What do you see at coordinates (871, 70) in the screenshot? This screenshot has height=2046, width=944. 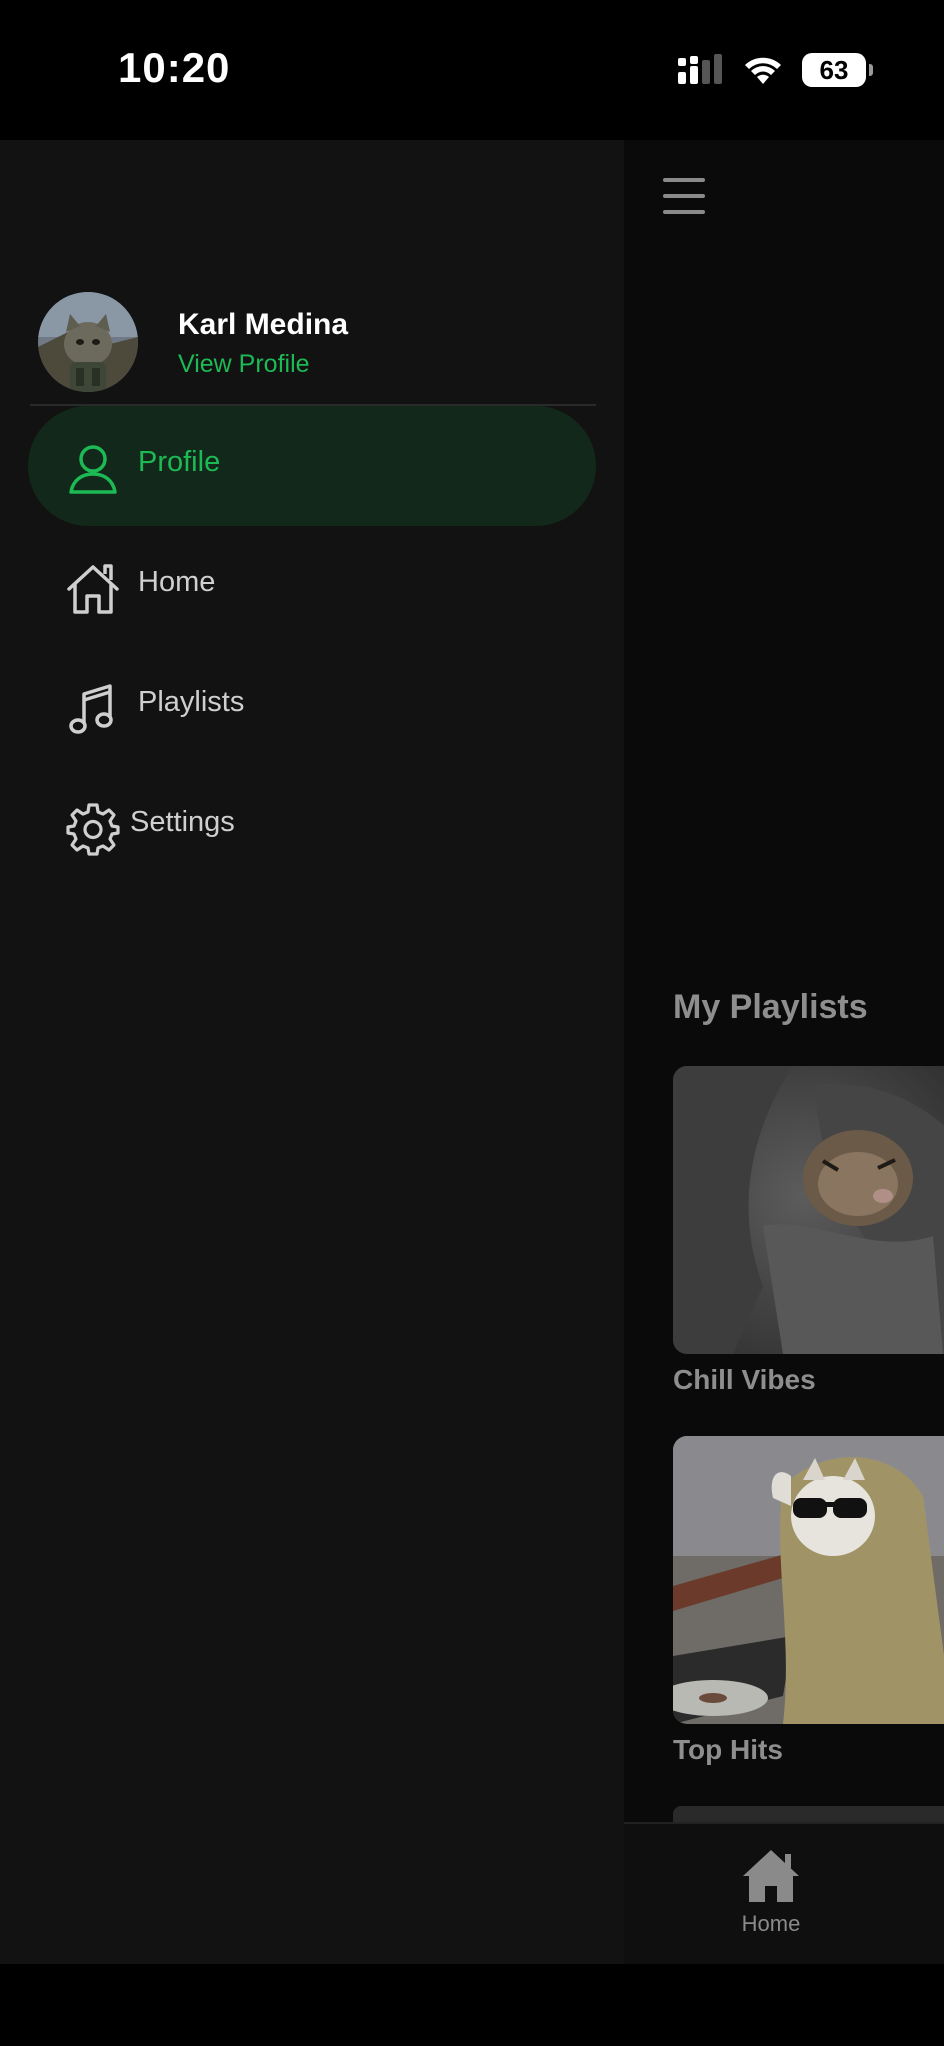 I see `battery-nub` at bounding box center [871, 70].